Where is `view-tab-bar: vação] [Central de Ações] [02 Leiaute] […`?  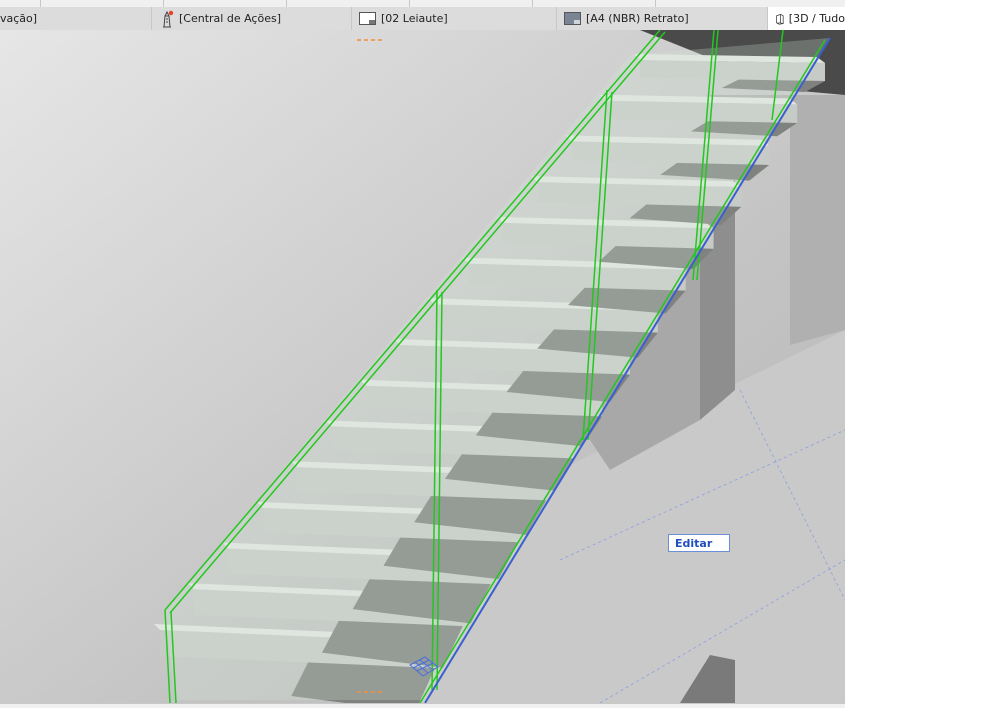
view-tab-bar: vação] [Central de Ações] [02 Leiaute] [… is located at coordinates (422, 19).